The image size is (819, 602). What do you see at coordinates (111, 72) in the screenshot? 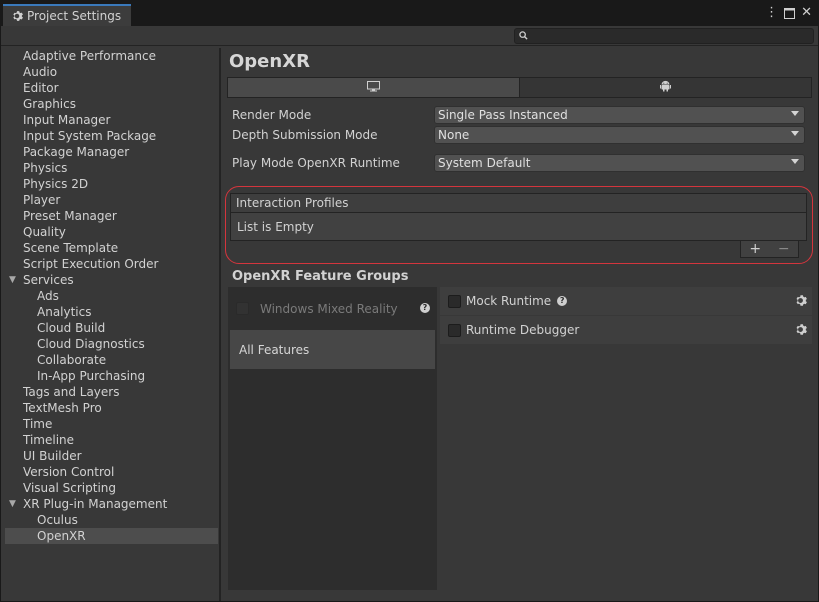
I see `sidebar-item-audio: Audio` at bounding box center [111, 72].